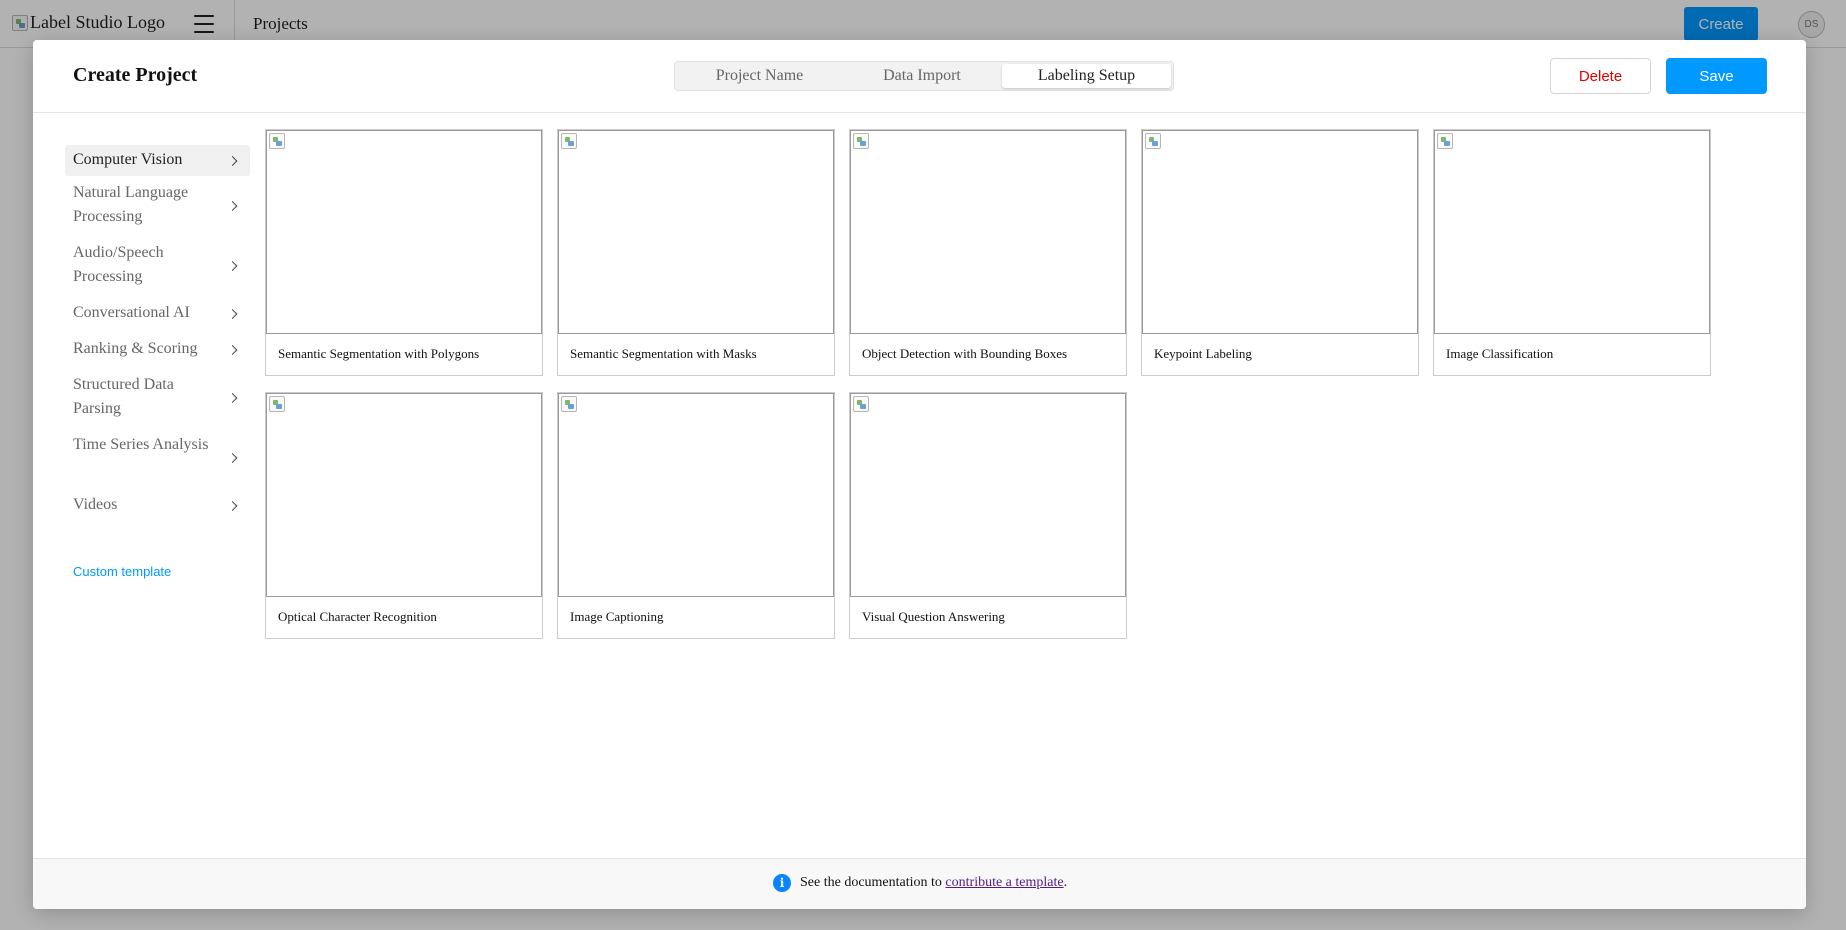  I want to click on template-title: Image Captioning, so click(617, 616).